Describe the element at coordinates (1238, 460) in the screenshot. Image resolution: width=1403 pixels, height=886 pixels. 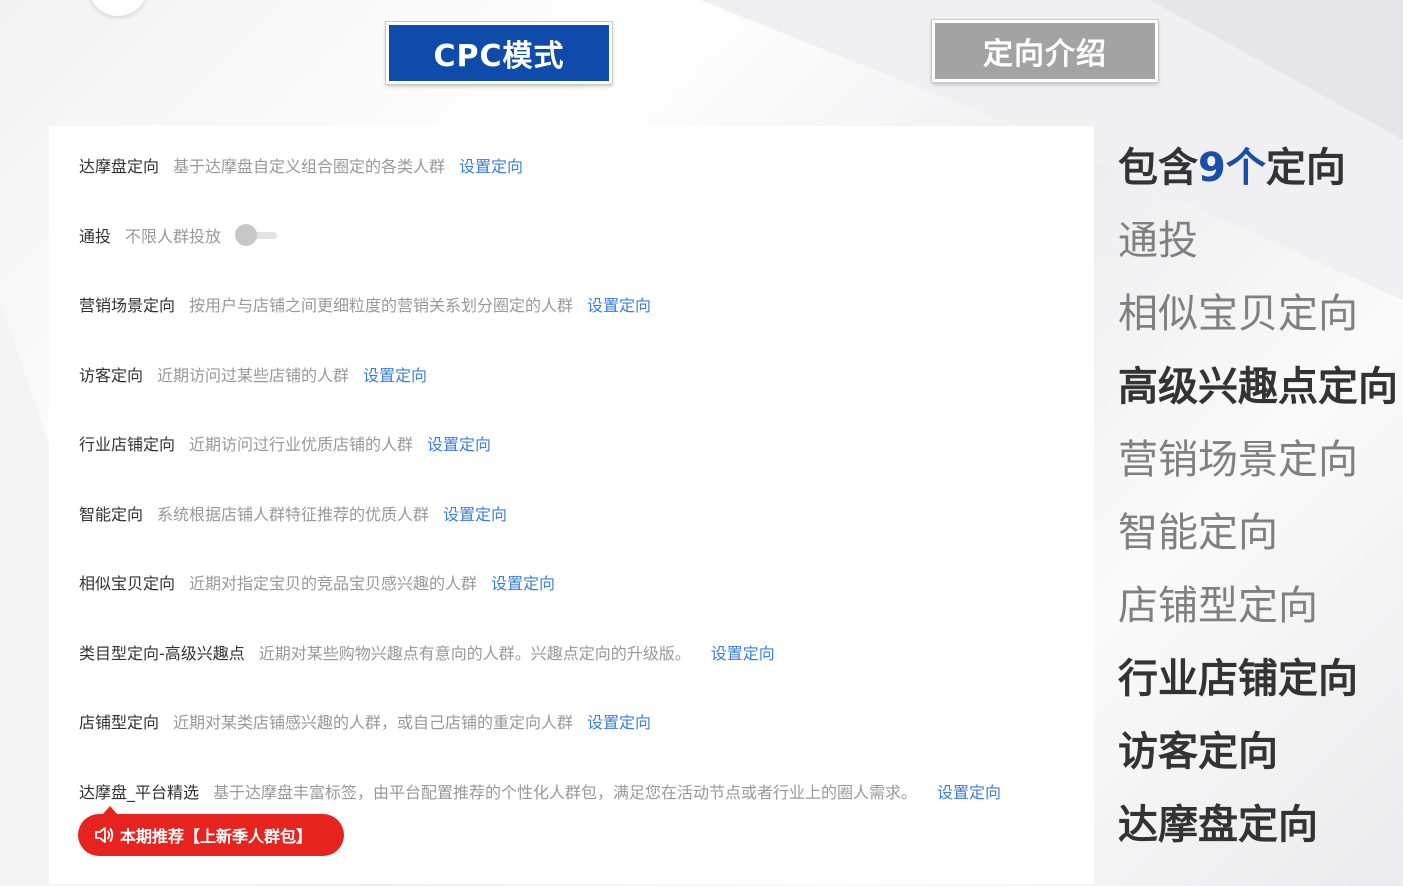
I see `summary-item: 营销场景定向` at that location.